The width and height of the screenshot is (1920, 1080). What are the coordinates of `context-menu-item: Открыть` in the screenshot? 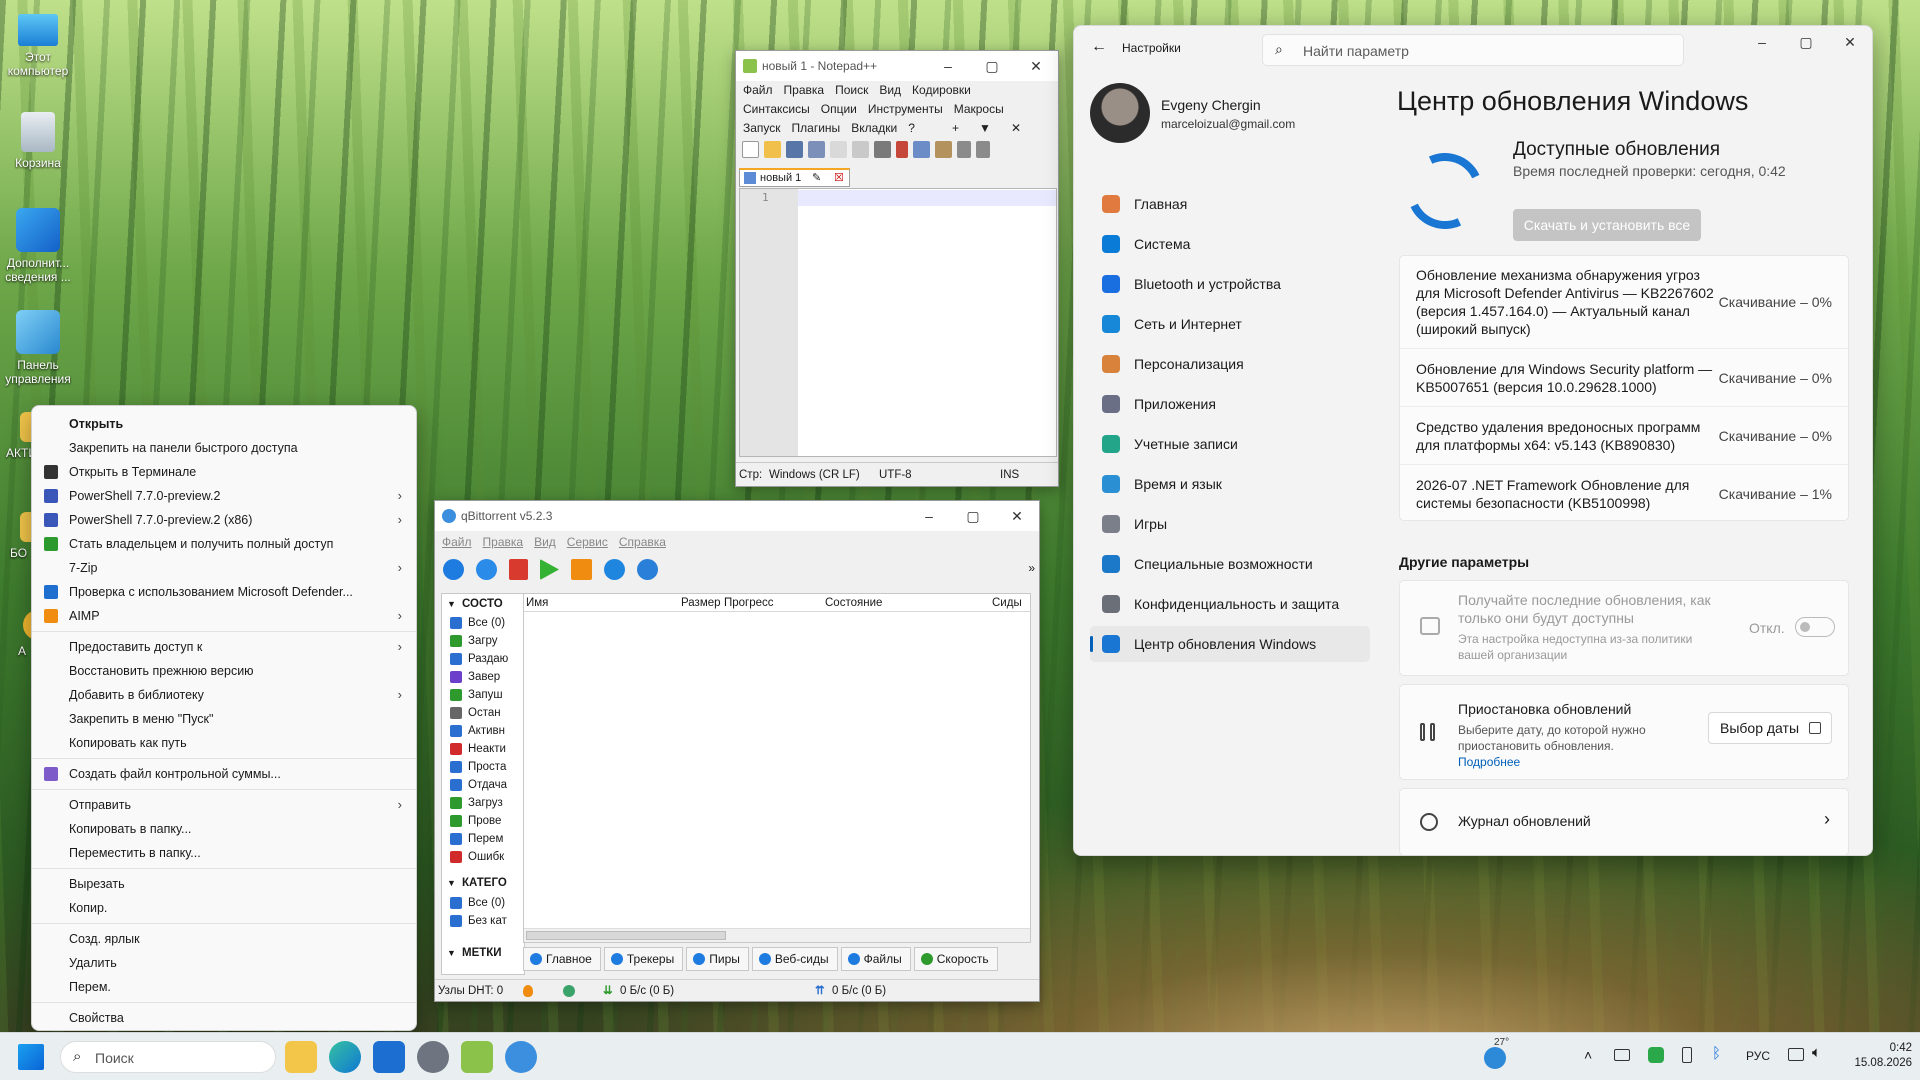 It's located at (224, 424).